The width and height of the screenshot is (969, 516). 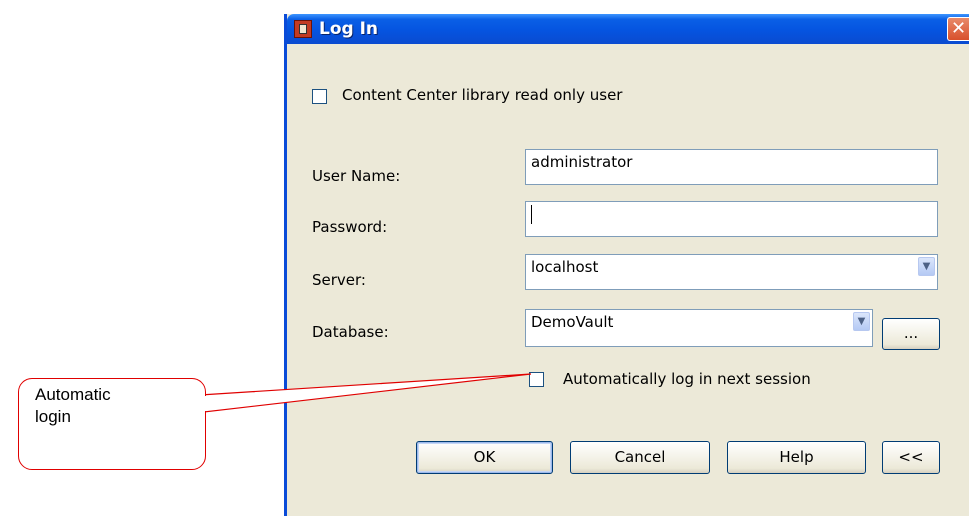 What do you see at coordinates (205, 403) in the screenshot?
I see `callout-pointer-cover` at bounding box center [205, 403].